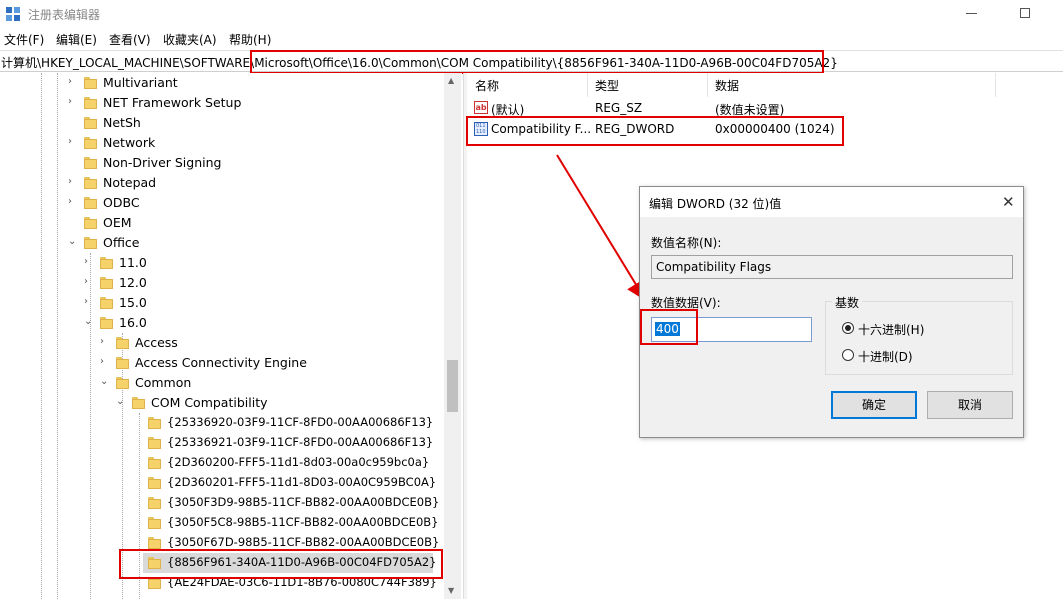 Image resolution: width=1063 pixels, height=599 pixels. I want to click on menu-bar: 文件(F) 编辑(E) 查看(V) 收藏夹(A) 帮助(H), so click(531, 38).